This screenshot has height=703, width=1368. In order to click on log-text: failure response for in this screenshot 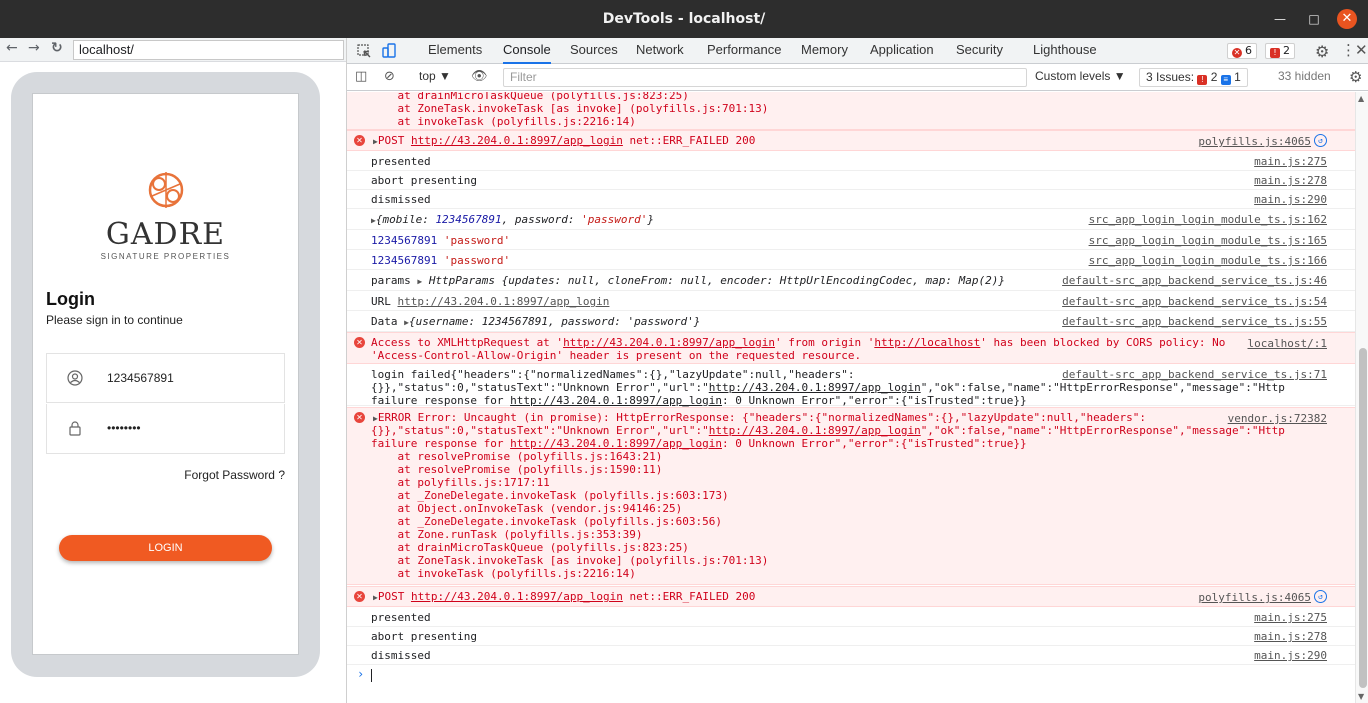, I will do `click(441, 400)`.